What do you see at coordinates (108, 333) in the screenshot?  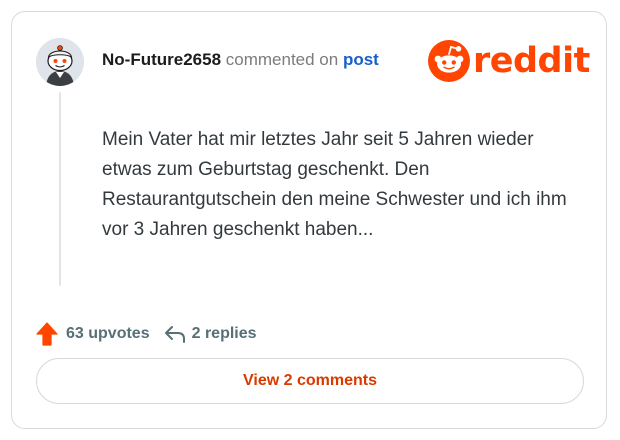 I see `upvote-count: 63 upvotes` at bounding box center [108, 333].